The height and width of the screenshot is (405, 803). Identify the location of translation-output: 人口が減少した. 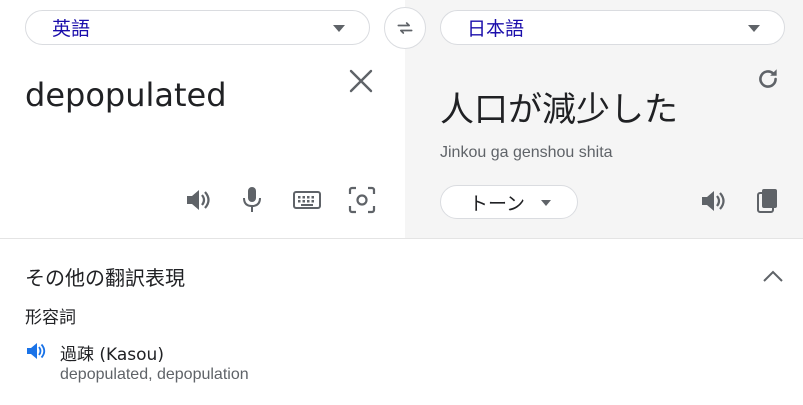
(559, 110).